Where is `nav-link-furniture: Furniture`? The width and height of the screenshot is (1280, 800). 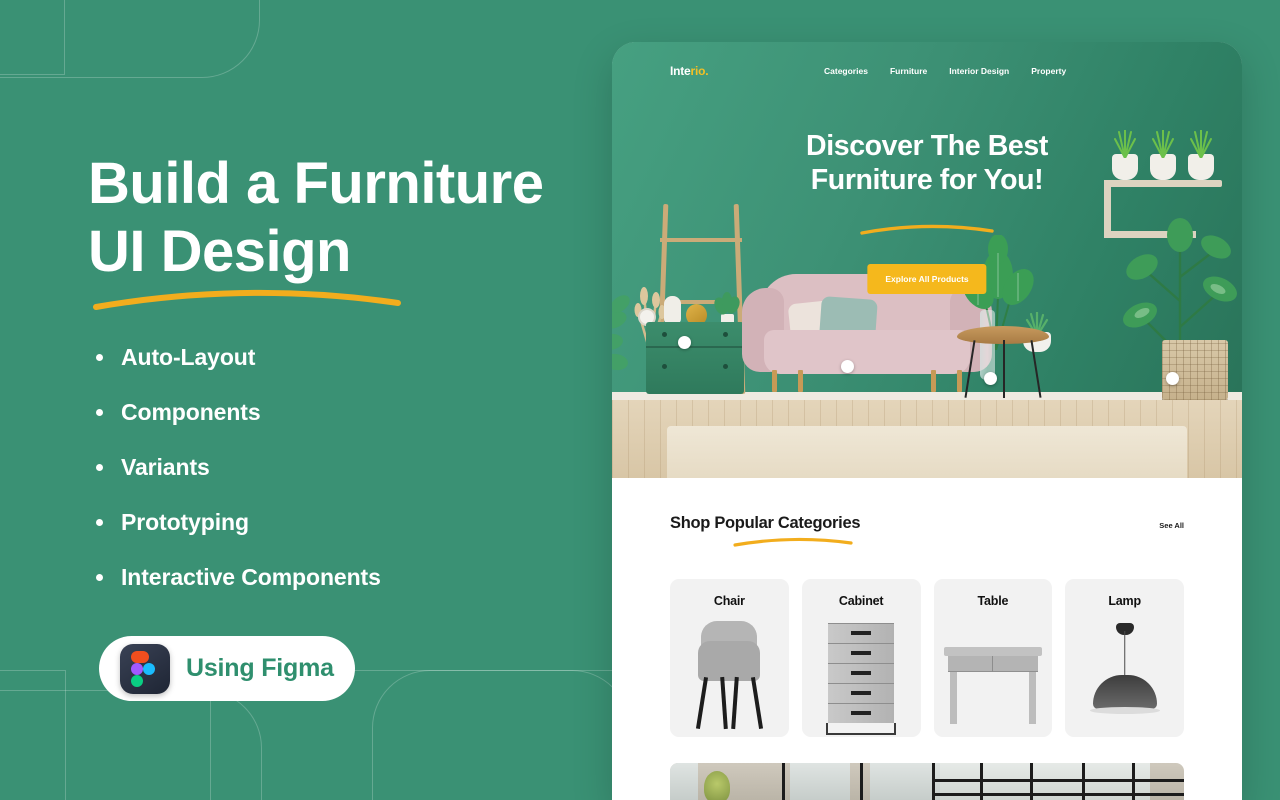
nav-link-furniture: Furniture is located at coordinates (908, 71).